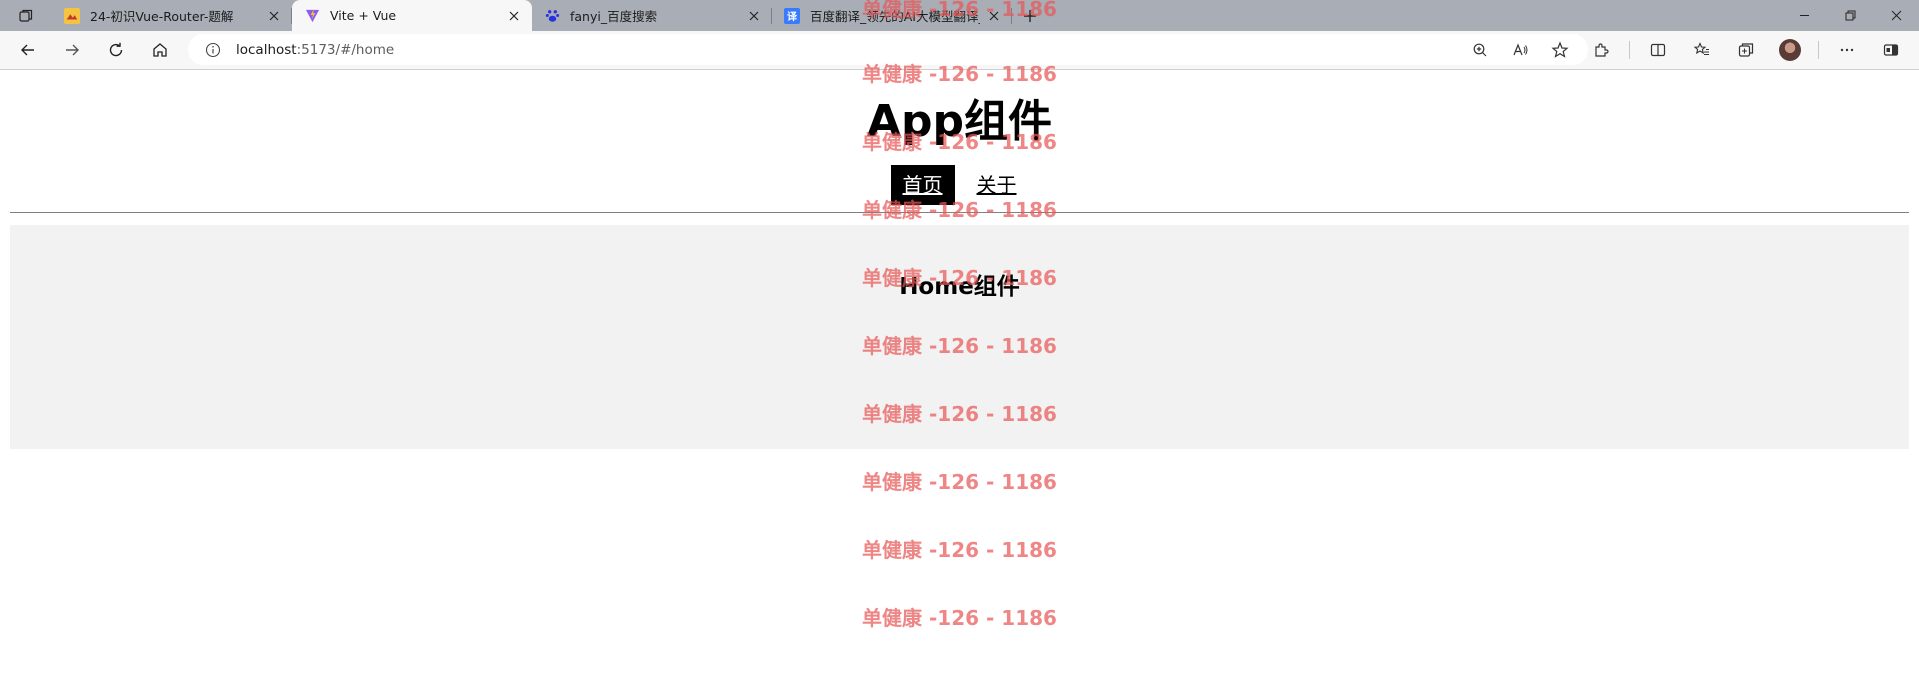  I want to click on browser-tabstrip: 24-初识Vue-Router-题解 Vite + Vue fanyi_百度搜索, so click(959, 15).